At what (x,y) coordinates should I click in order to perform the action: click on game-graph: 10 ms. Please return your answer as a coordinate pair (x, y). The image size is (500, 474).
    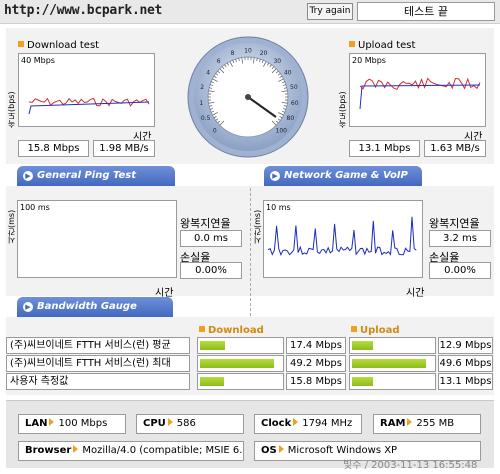
    Looking at the image, I should click on (343, 239).